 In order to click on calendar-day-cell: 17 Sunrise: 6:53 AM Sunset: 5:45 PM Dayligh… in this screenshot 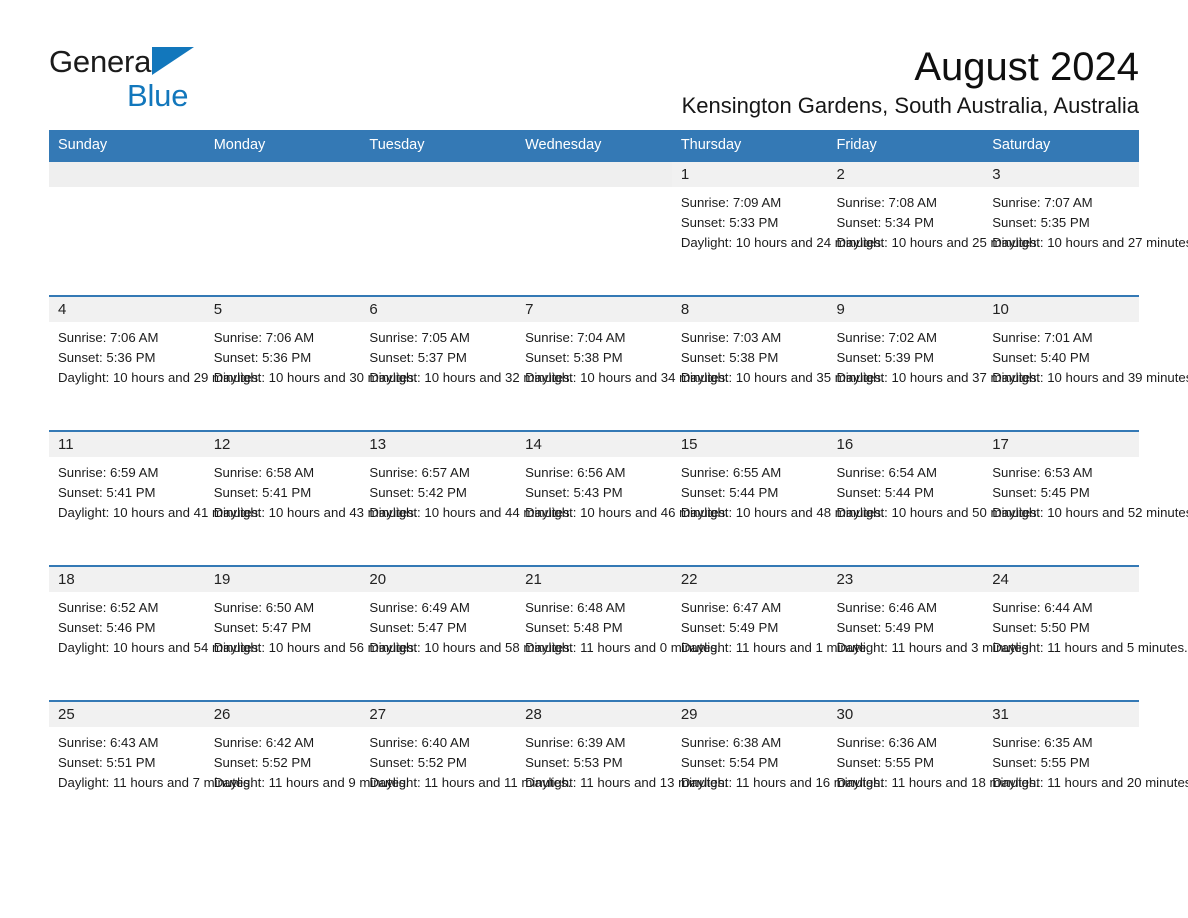, I will do `click(1085, 498)`.